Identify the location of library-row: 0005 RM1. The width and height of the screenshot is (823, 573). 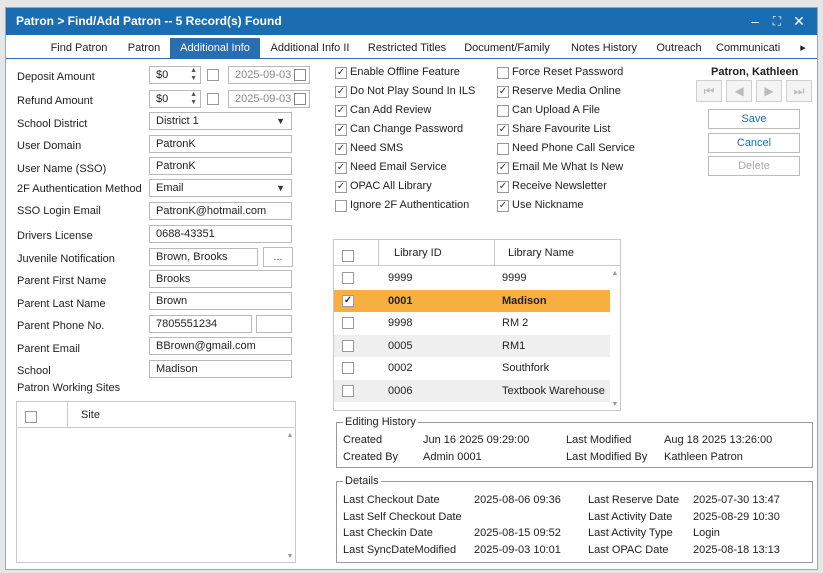
(472, 345).